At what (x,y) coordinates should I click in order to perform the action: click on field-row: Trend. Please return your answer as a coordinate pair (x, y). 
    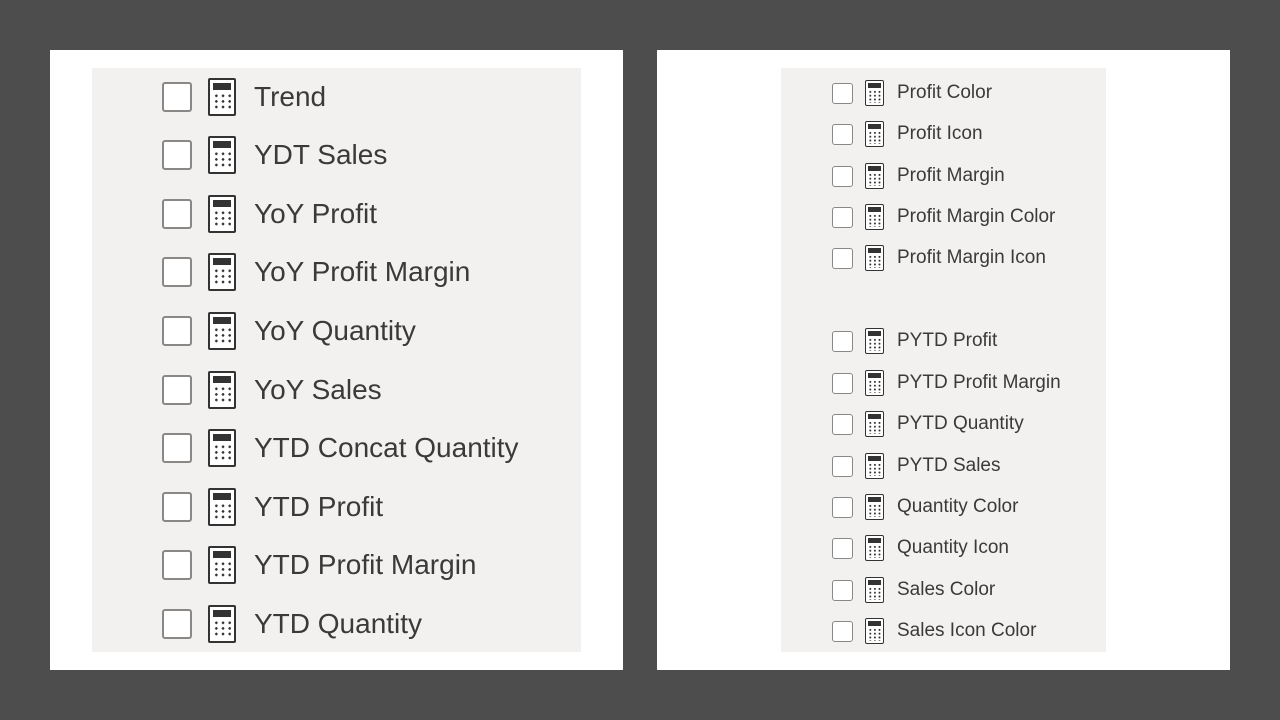
    Looking at the image, I should click on (244, 97).